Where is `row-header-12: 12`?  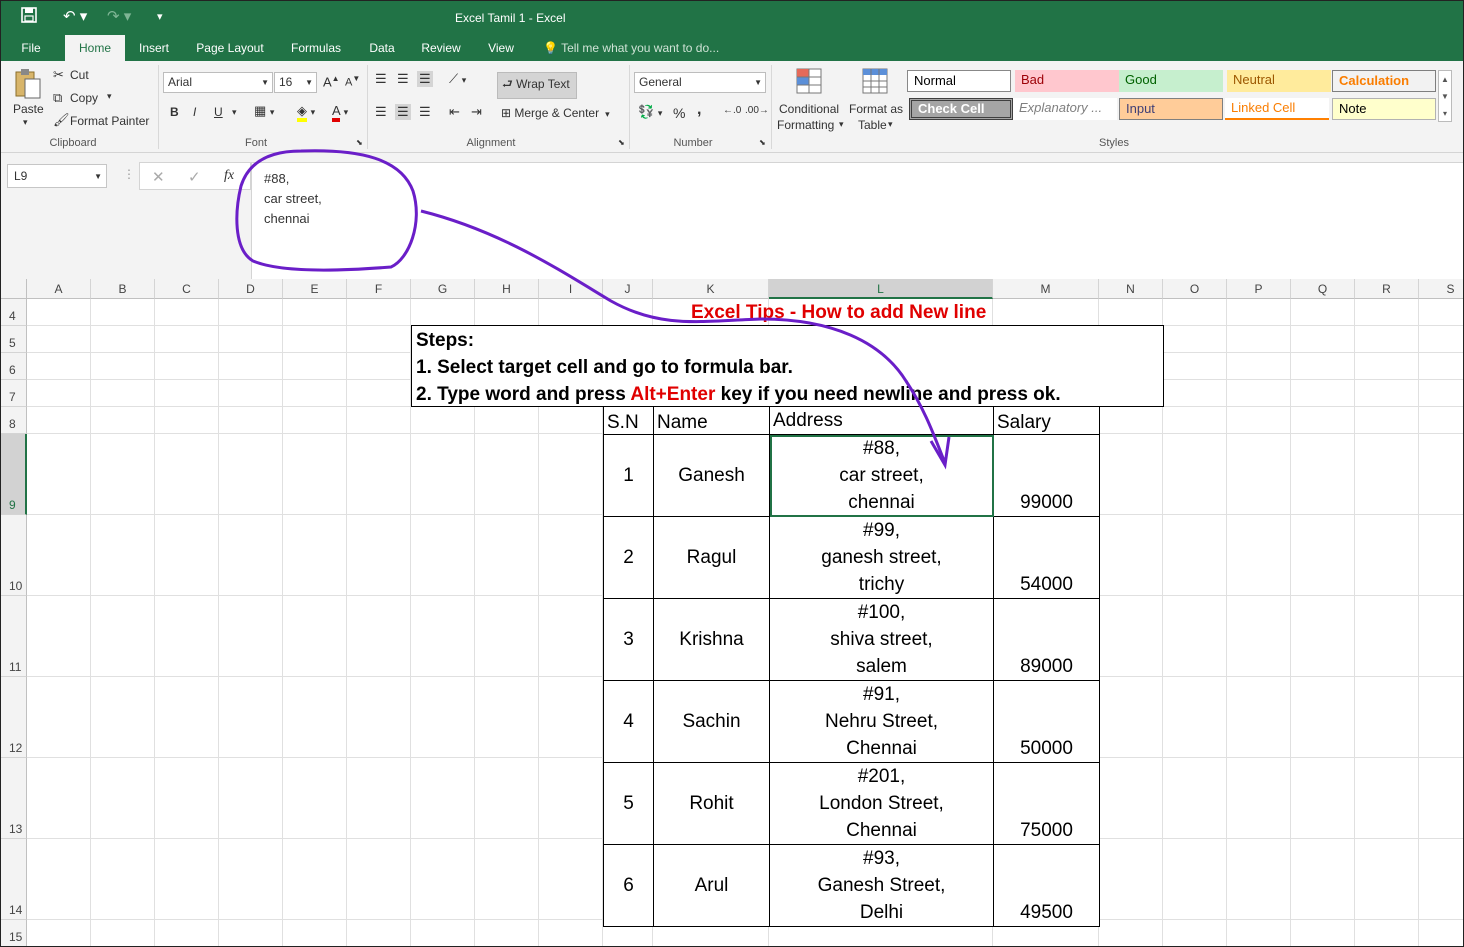 row-header-12: 12 is located at coordinates (14, 717).